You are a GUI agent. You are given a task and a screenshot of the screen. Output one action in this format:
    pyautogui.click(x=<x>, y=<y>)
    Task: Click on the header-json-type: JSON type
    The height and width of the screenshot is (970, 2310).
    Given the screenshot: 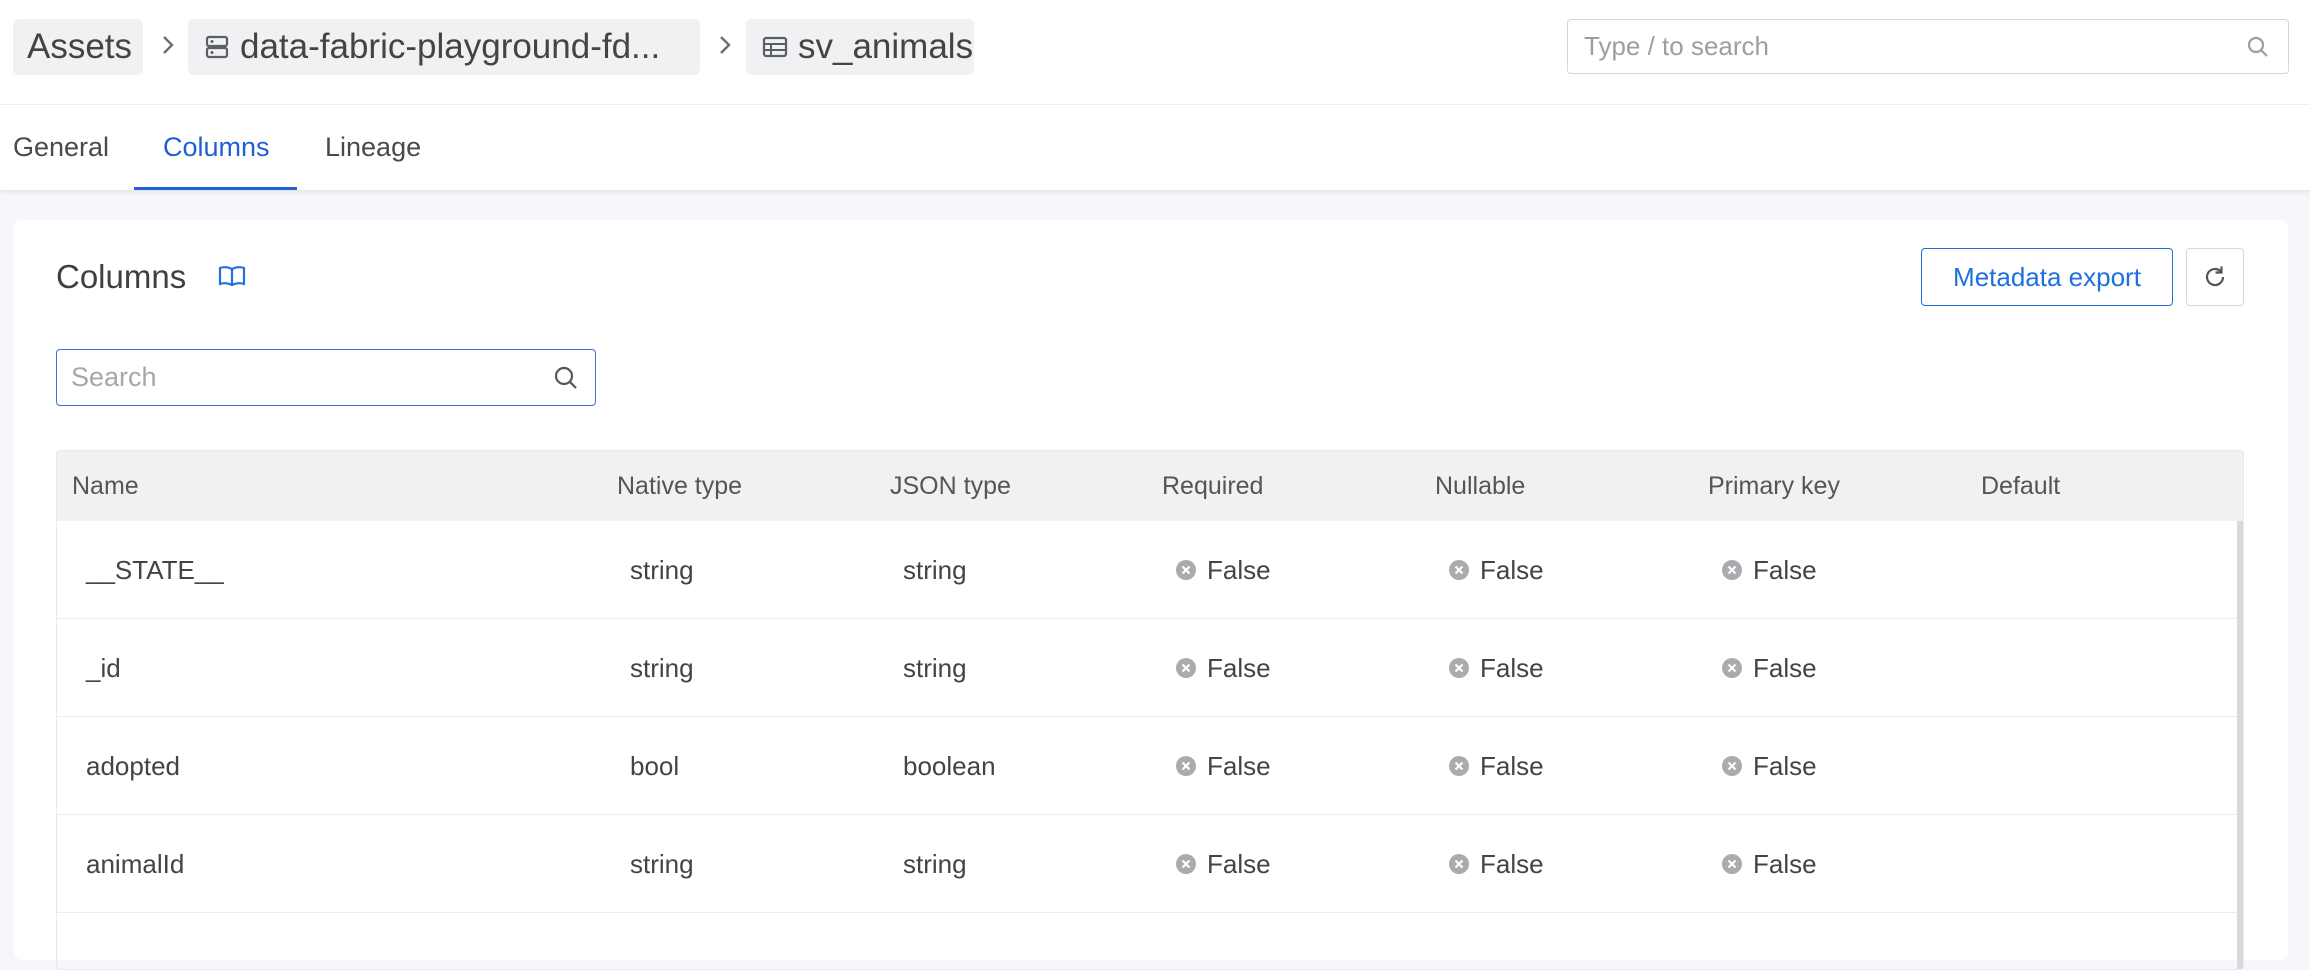 What is the action you would take?
    pyautogui.click(x=950, y=486)
    